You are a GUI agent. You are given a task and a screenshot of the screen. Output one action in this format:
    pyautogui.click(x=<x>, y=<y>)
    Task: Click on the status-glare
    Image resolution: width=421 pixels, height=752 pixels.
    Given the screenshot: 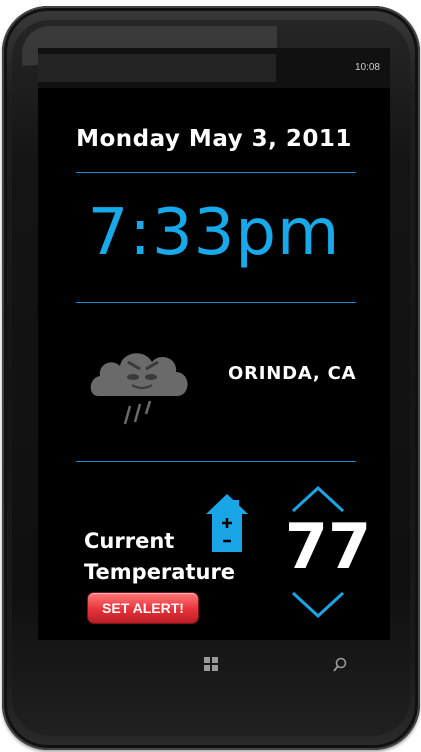 What is the action you would take?
    pyautogui.click(x=157, y=68)
    